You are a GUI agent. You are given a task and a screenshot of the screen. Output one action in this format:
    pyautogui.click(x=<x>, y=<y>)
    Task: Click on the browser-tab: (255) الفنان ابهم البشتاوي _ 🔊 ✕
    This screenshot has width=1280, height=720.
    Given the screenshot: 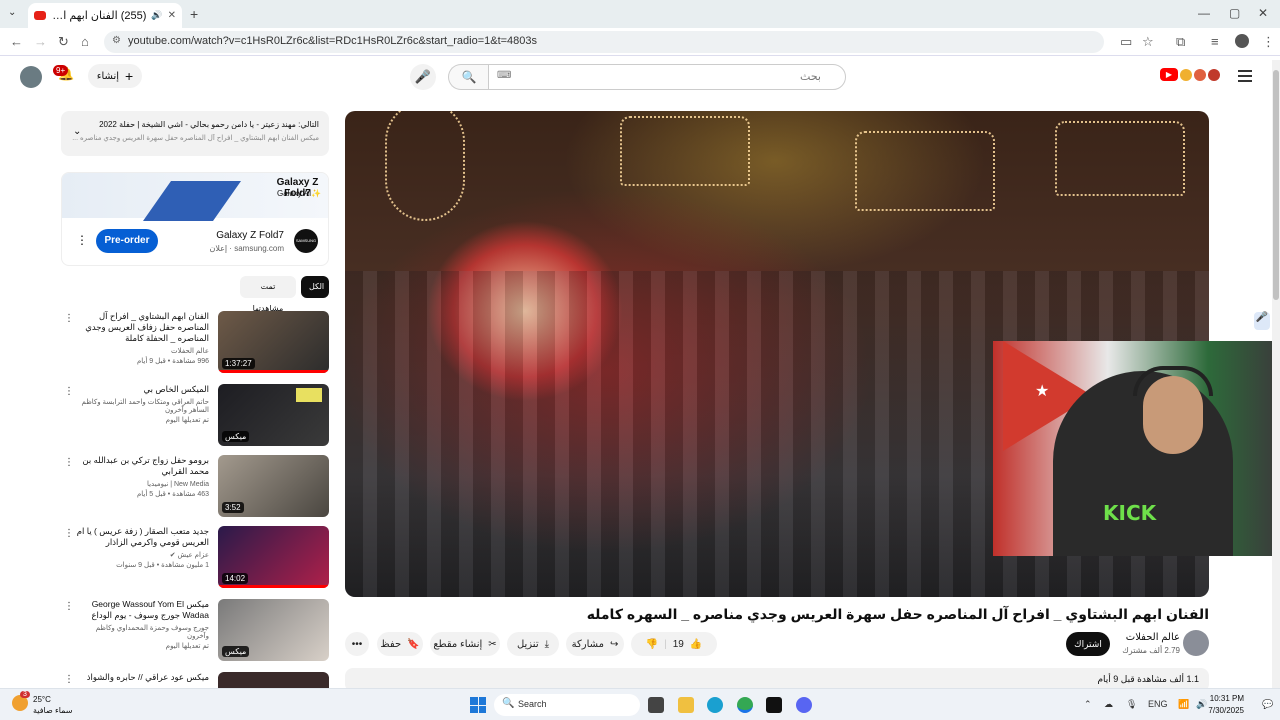 What is the action you would take?
    pyautogui.click(x=105, y=15)
    